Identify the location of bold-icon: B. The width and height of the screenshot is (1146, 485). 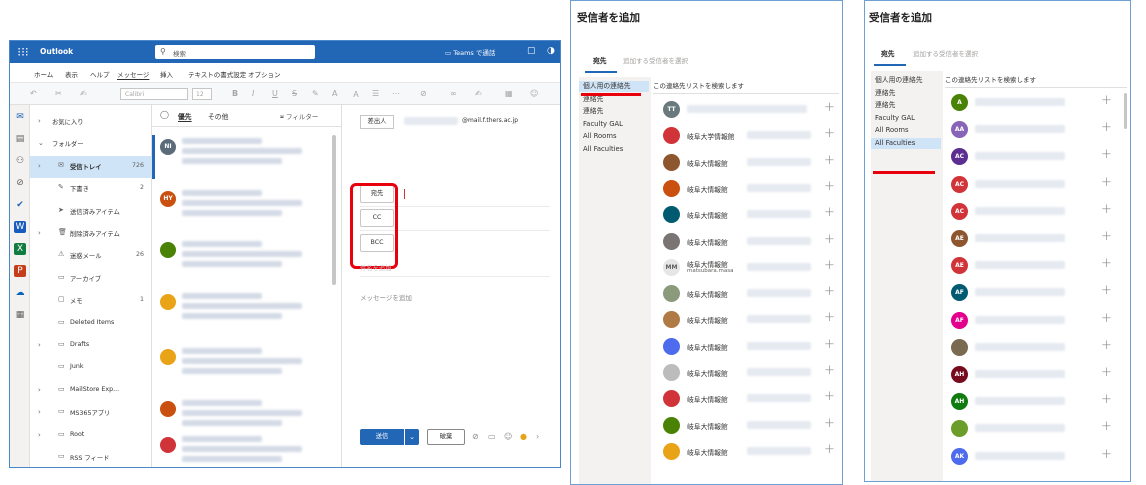
(235, 93).